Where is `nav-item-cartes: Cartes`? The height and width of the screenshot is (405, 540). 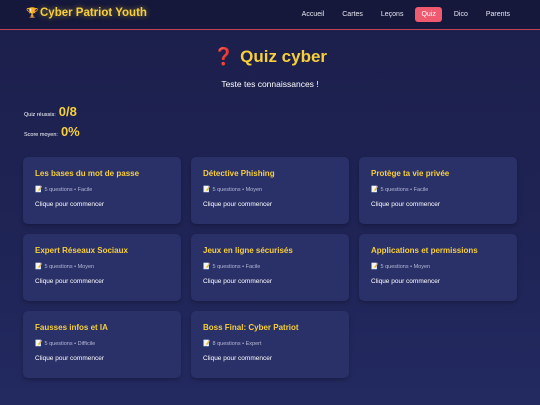 nav-item-cartes: Cartes is located at coordinates (352, 14).